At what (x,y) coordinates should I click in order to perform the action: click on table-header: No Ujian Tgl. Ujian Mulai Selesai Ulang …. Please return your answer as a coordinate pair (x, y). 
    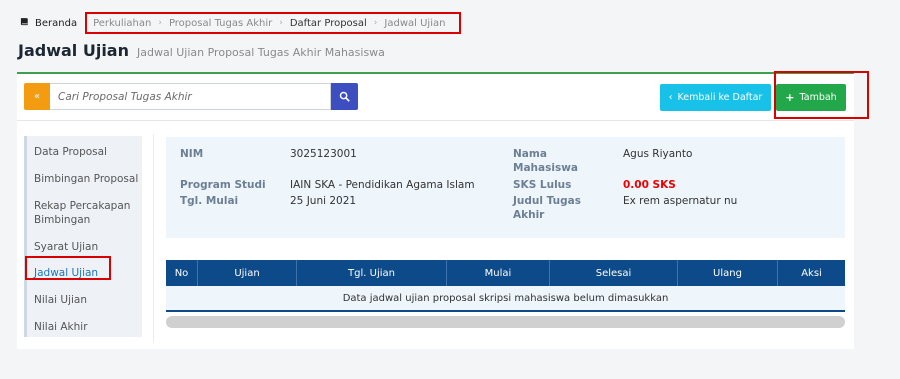
    Looking at the image, I should click on (505, 273).